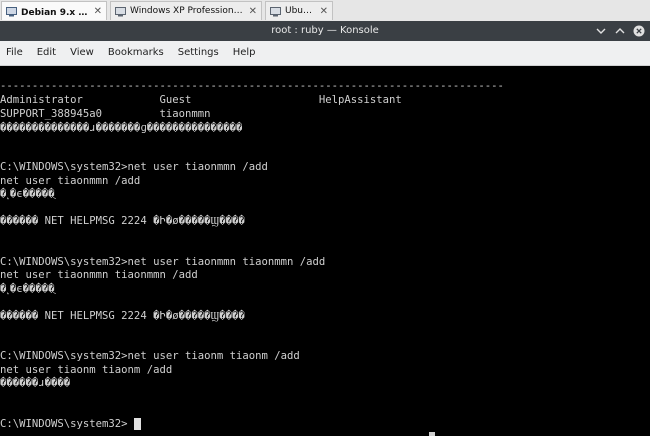  I want to click on menu-bookmarks: Bookmarks, so click(136, 53).